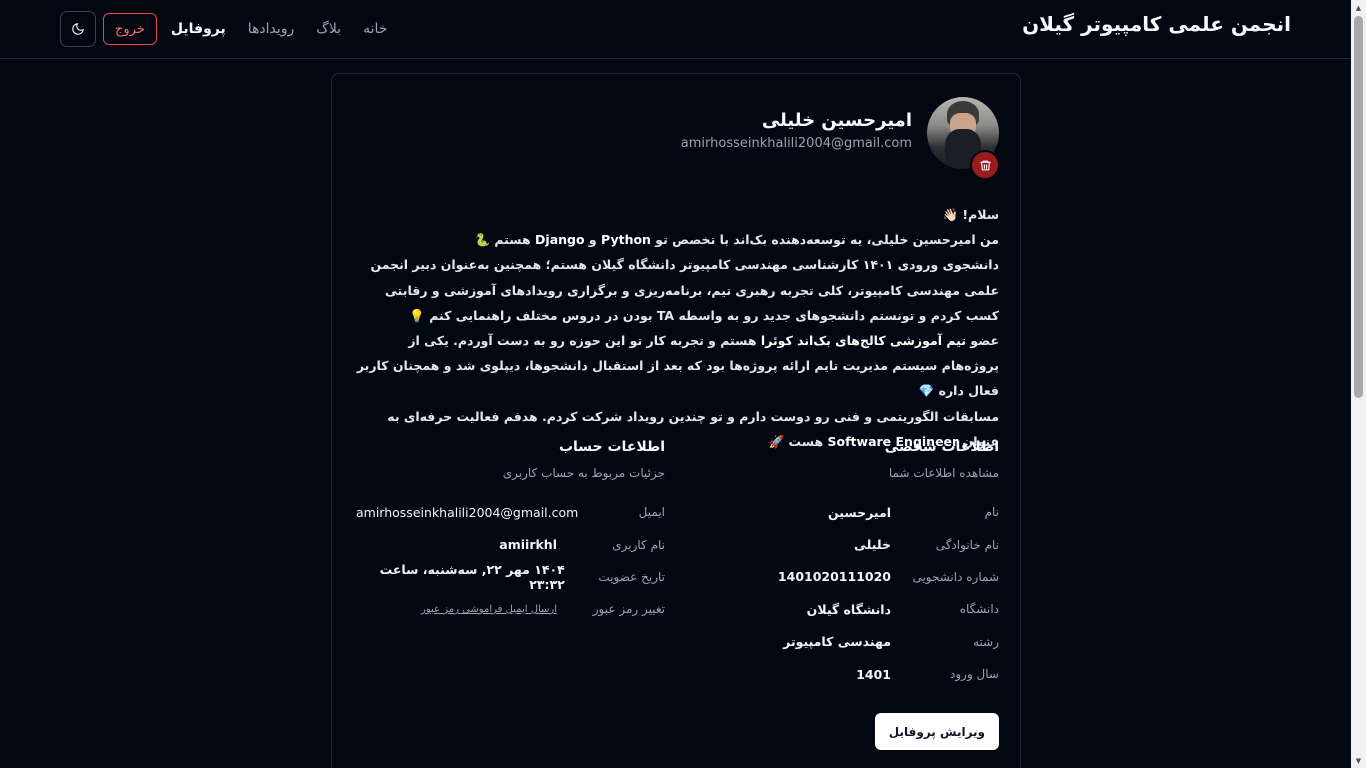  What do you see at coordinates (582, 545) in the screenshot?
I see `info-row-username: نام کاربری amiirkhl` at bounding box center [582, 545].